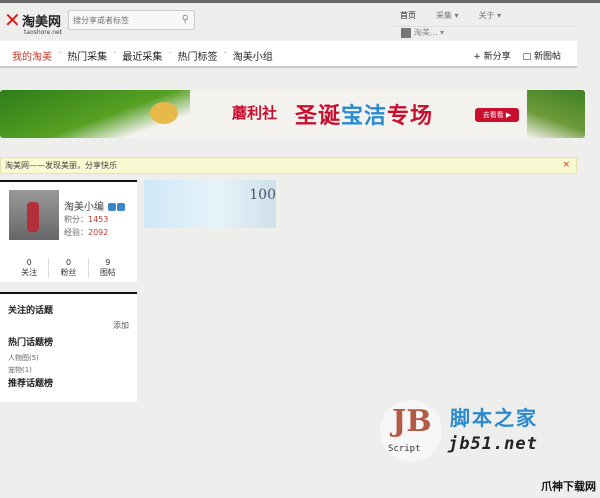 This screenshot has width=600, height=498. I want to click on notice-bar: 淘美网——发现美丽，分享快乐 ×, so click(288, 165).